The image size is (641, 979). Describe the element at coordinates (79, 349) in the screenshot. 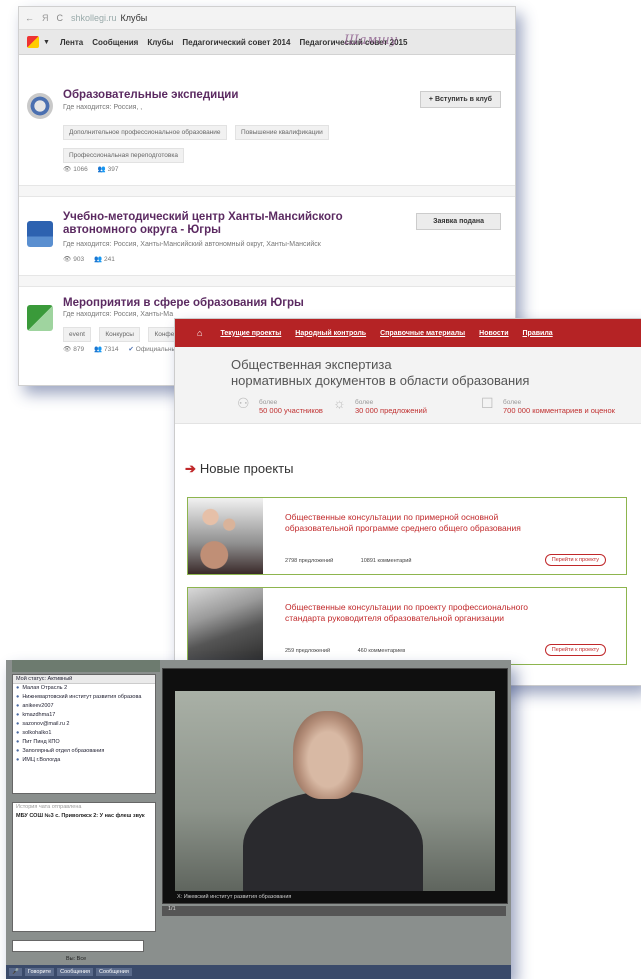

I see `views-count: 879` at that location.